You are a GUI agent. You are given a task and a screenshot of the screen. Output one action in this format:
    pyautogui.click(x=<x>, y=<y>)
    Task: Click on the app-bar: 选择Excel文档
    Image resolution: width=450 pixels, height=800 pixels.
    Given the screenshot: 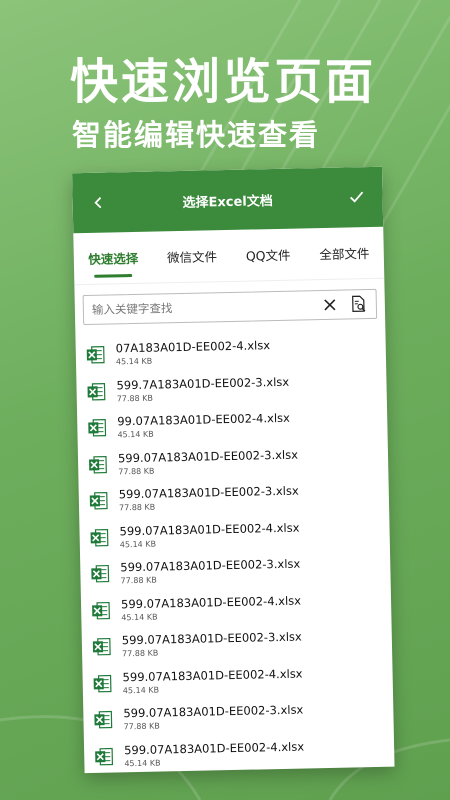 What is the action you would take?
    pyautogui.click(x=228, y=200)
    